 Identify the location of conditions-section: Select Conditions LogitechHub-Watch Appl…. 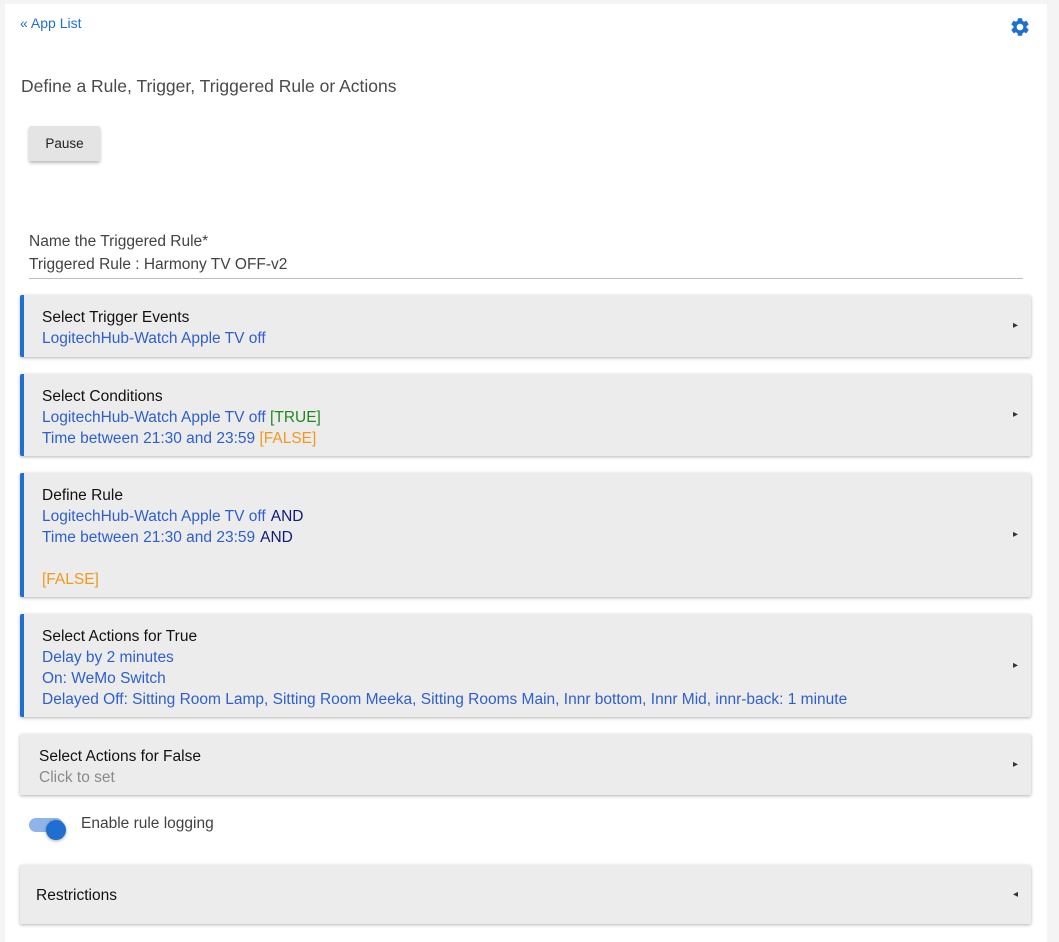
(525, 415).